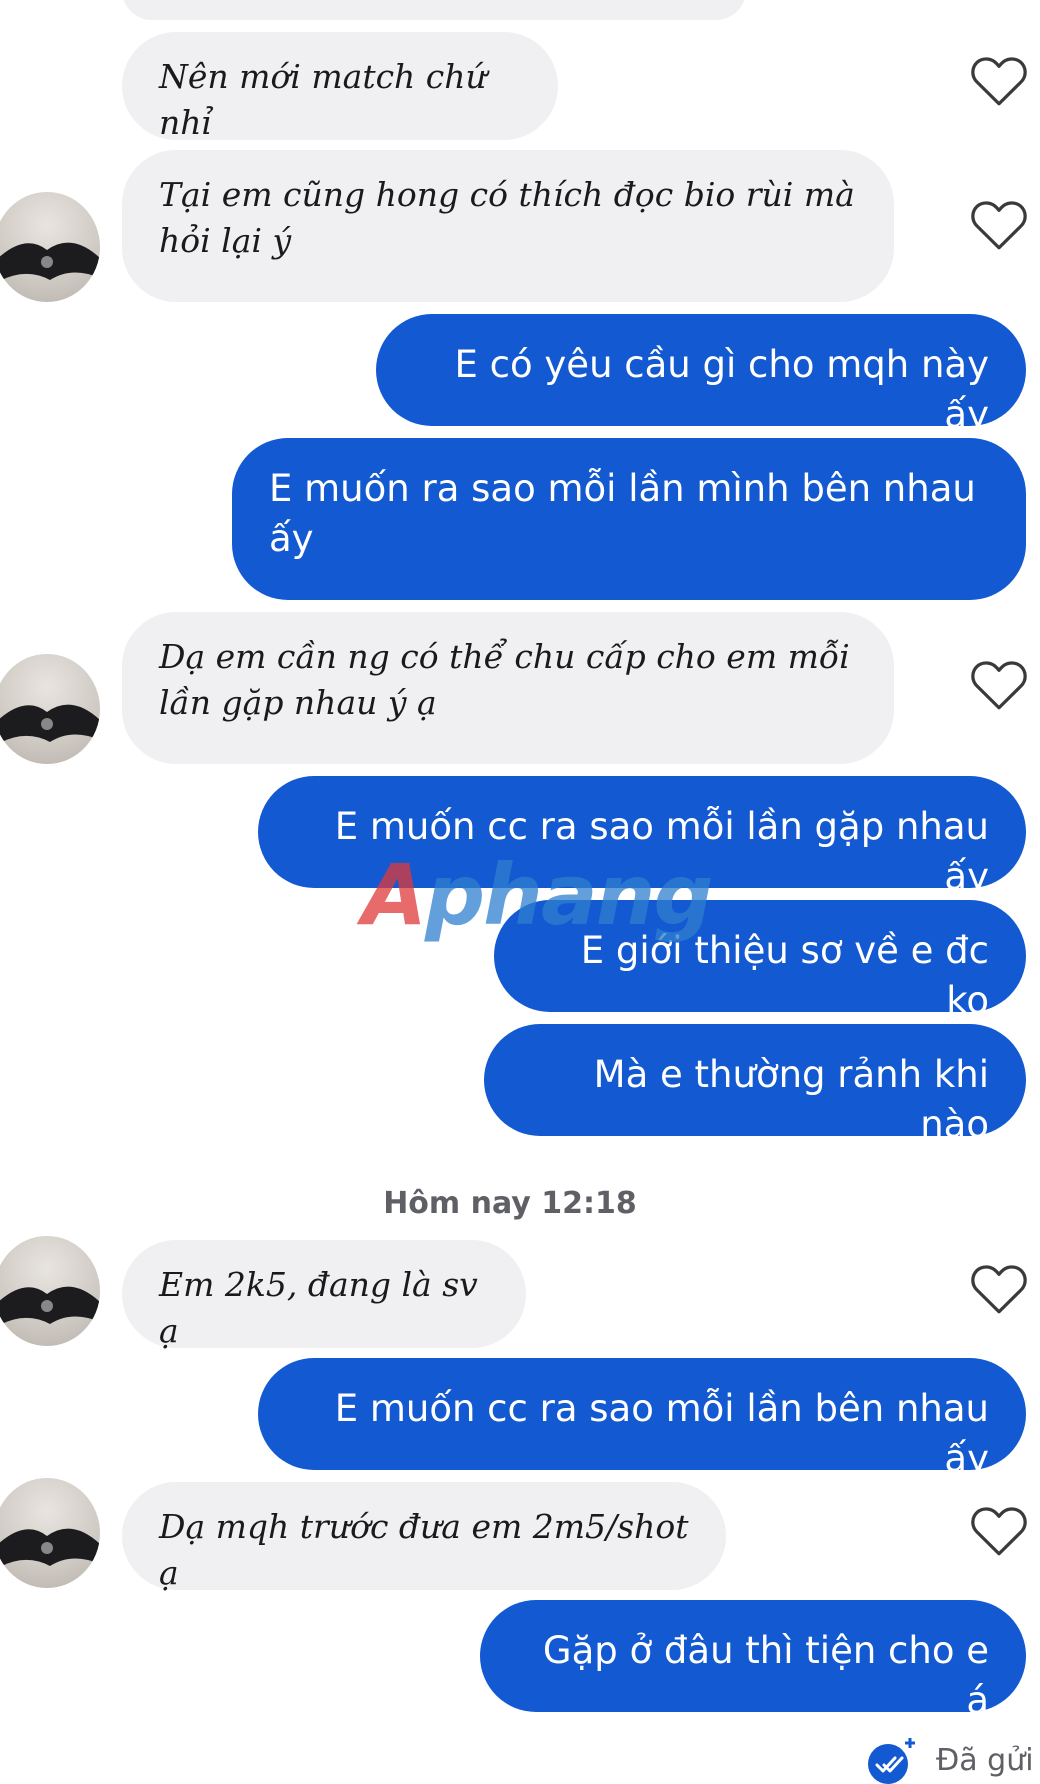 The image size is (1040, 1784). I want to click on delivery-status: Đã gửi, so click(950, 1760).